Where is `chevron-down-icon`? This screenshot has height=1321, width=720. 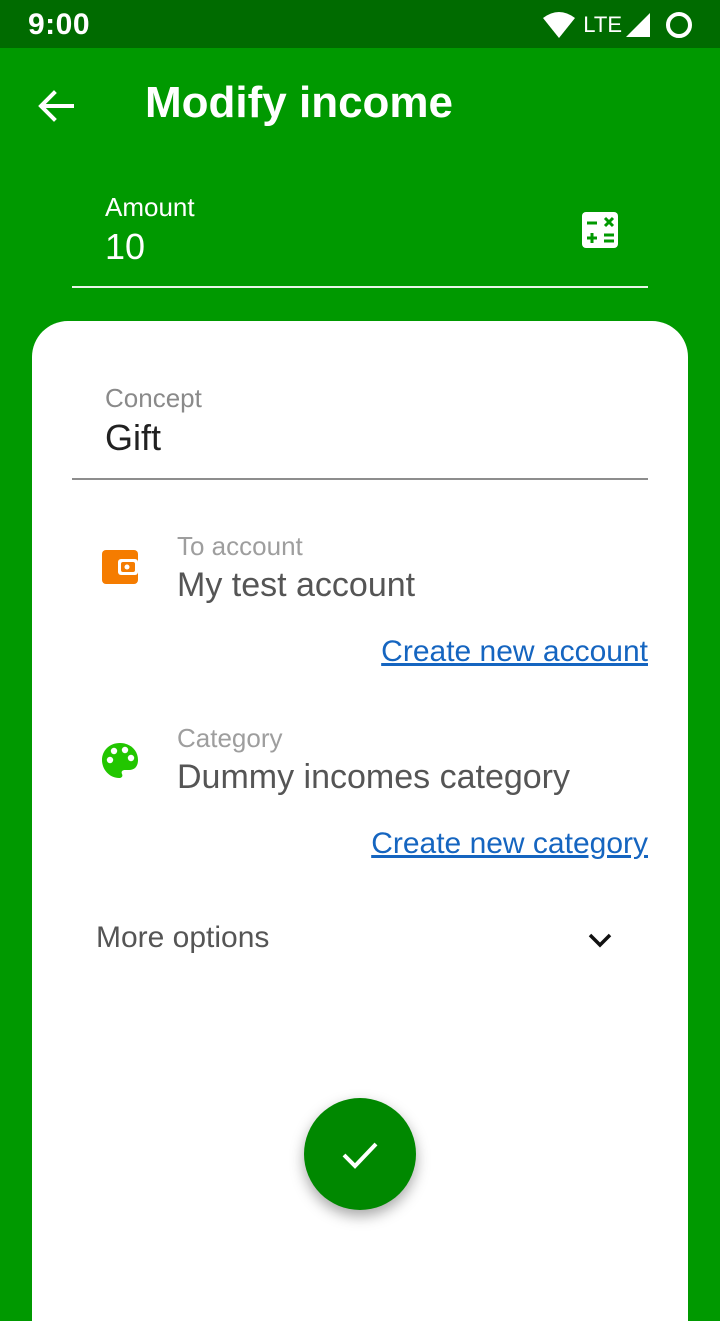 chevron-down-icon is located at coordinates (600, 940).